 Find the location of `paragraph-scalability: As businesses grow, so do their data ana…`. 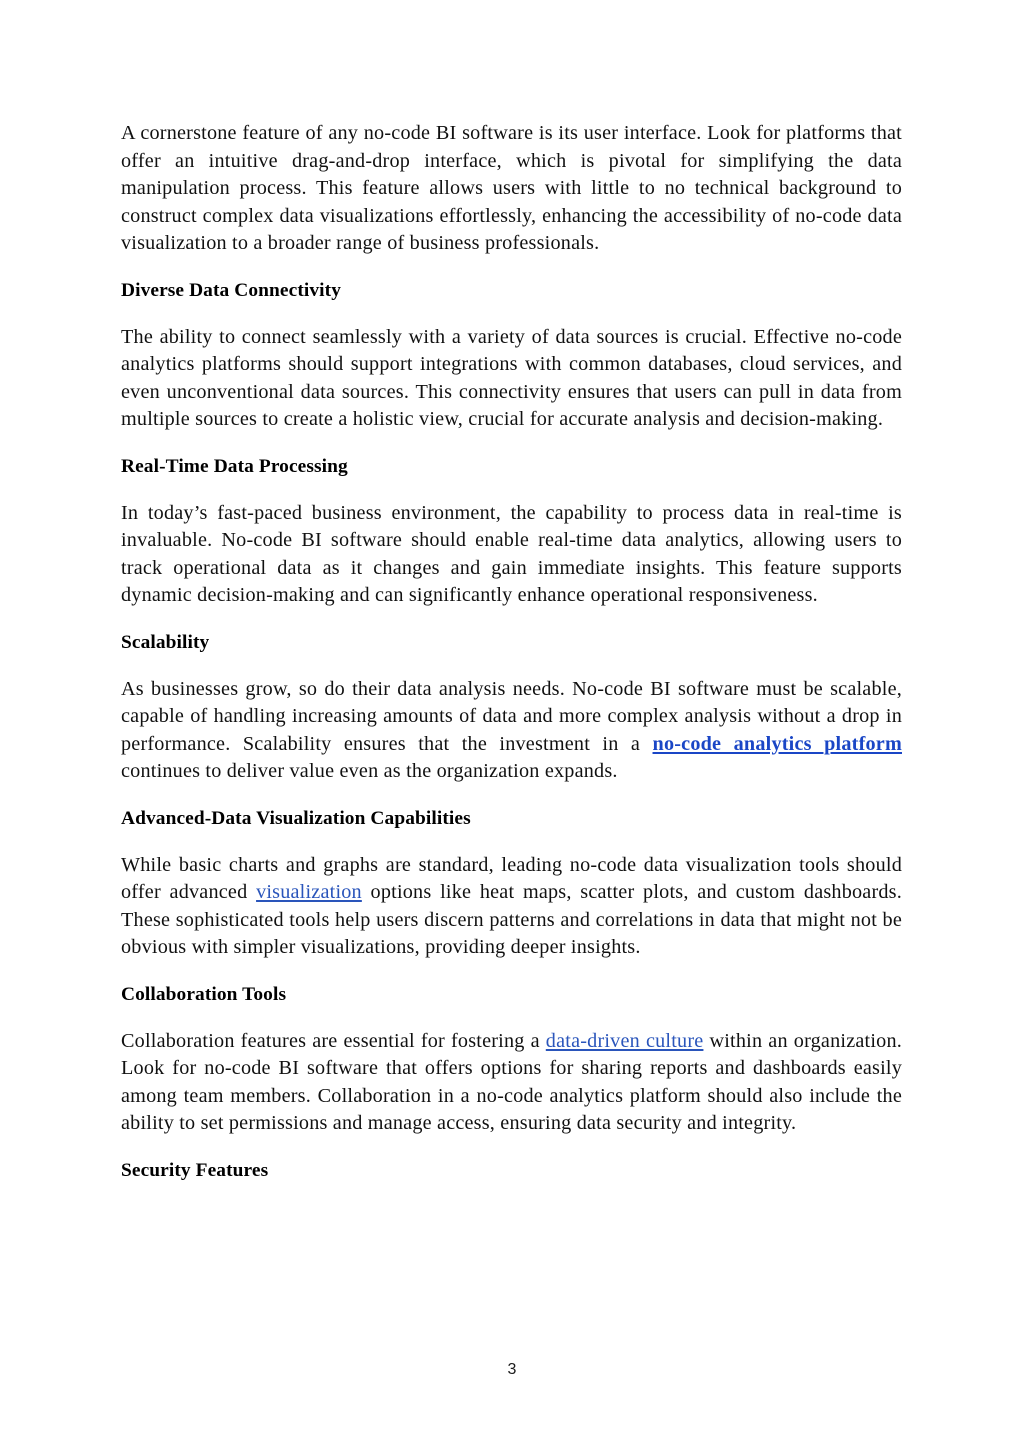

paragraph-scalability: As businesses grow, so do their data ana… is located at coordinates (511, 731).